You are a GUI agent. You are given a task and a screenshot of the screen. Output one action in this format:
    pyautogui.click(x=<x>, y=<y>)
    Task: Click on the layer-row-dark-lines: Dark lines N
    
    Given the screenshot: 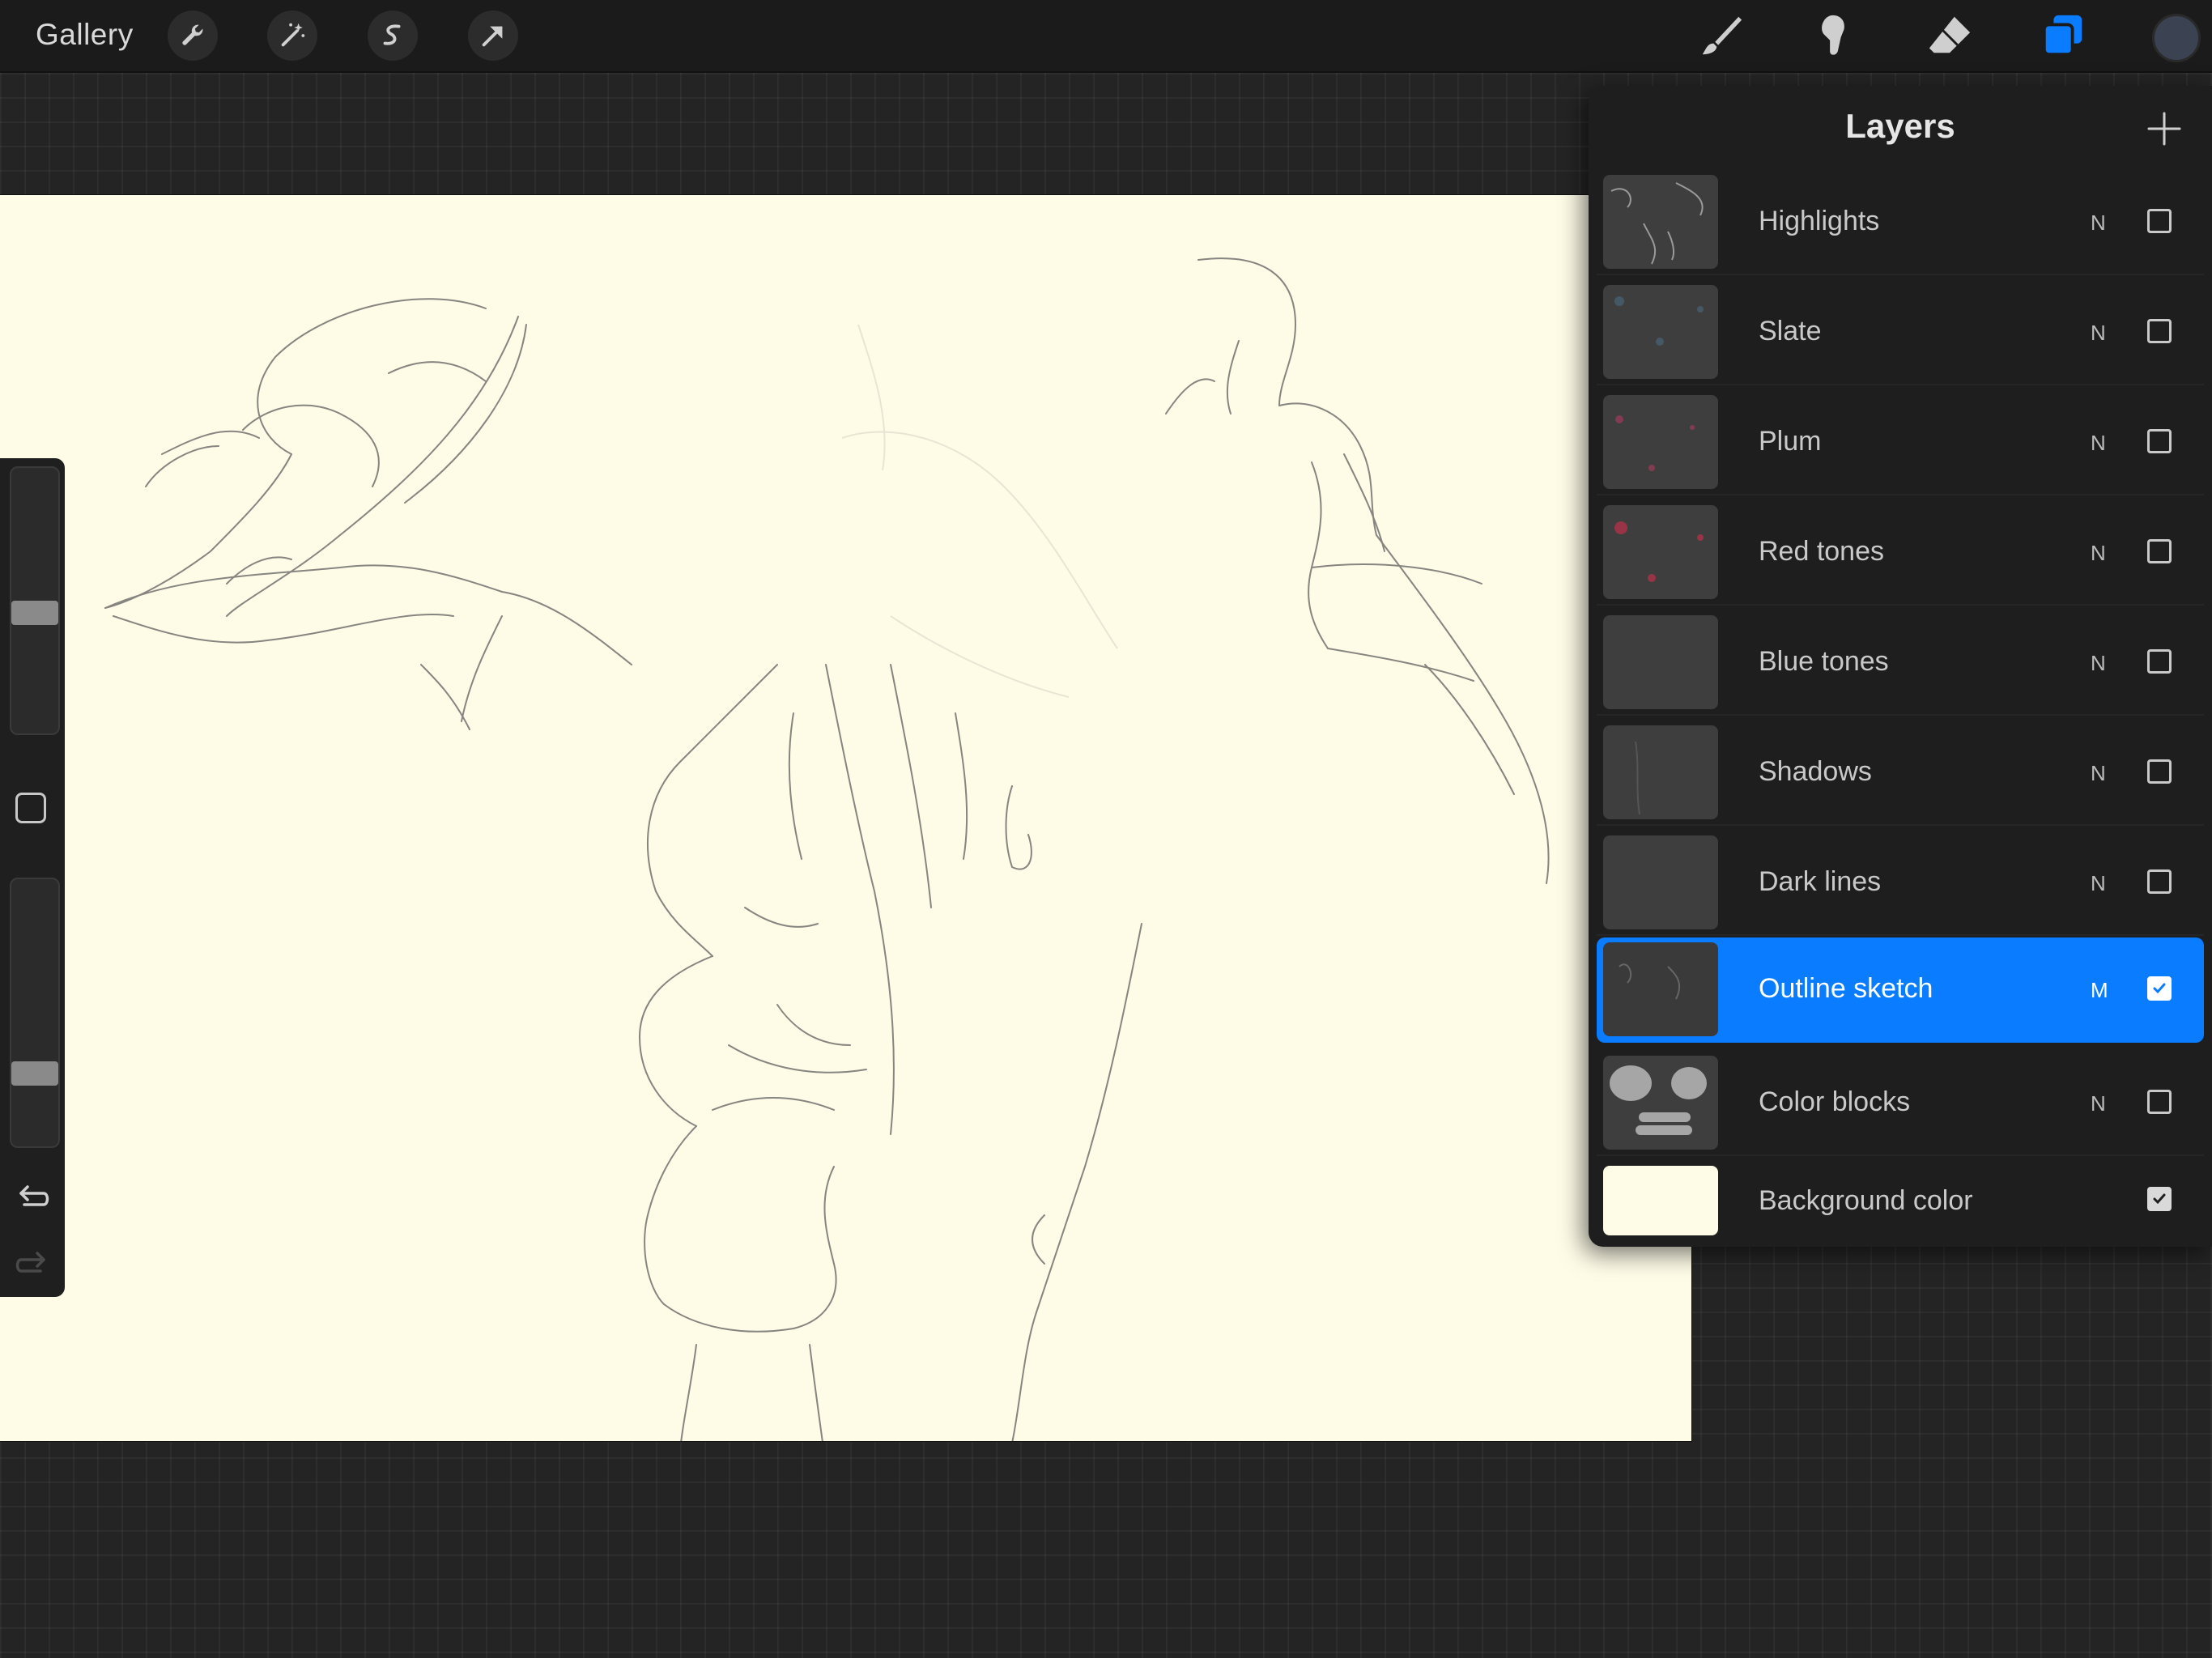 What is the action you would take?
    pyautogui.click(x=1900, y=883)
    